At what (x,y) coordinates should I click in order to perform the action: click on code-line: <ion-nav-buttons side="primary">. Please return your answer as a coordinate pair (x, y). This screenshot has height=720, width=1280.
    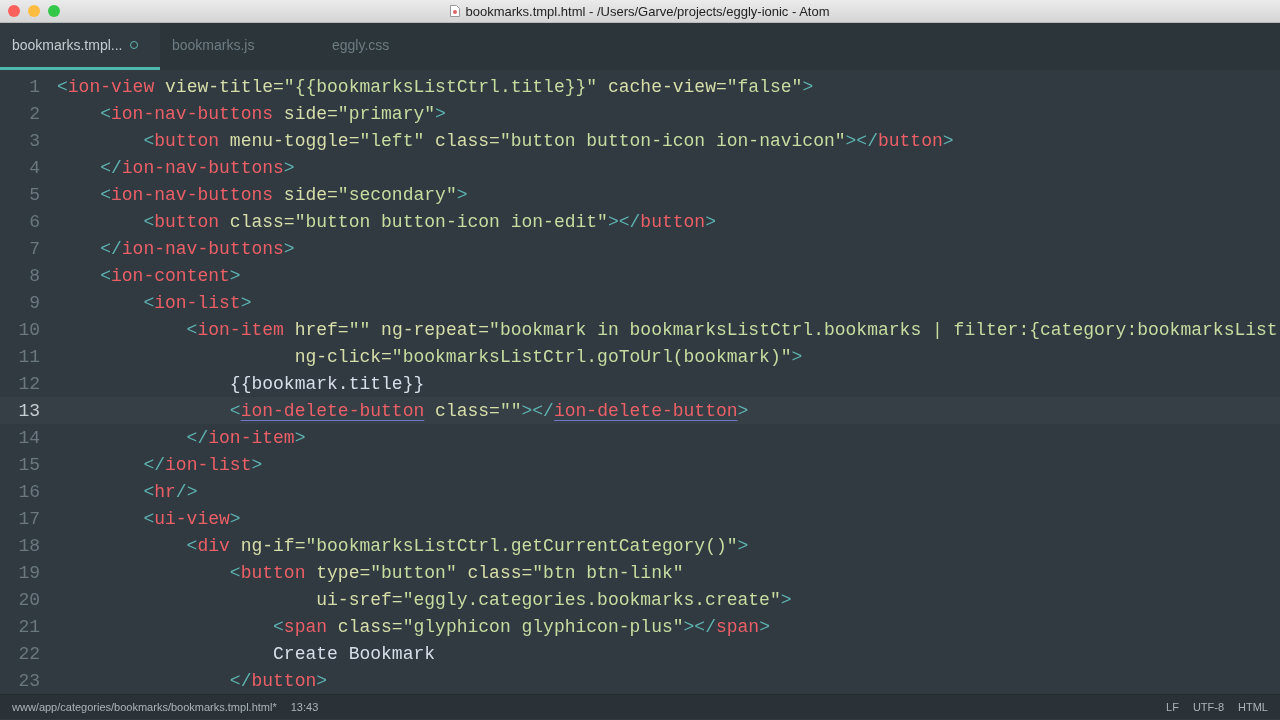
    Looking at the image, I should click on (272, 113).